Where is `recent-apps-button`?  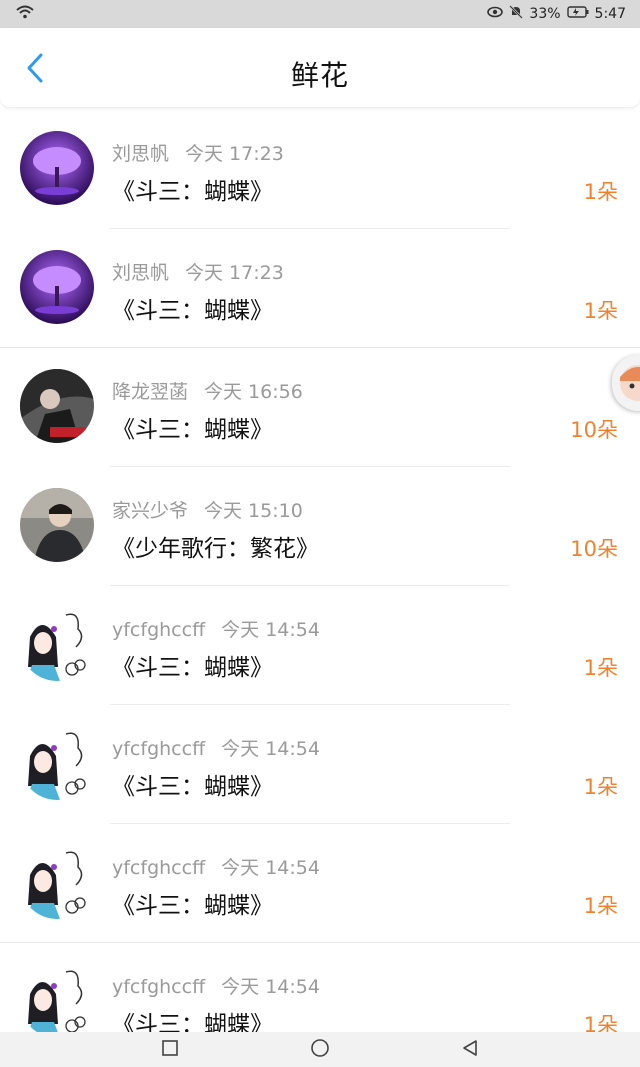
recent-apps-button is located at coordinates (170, 1050).